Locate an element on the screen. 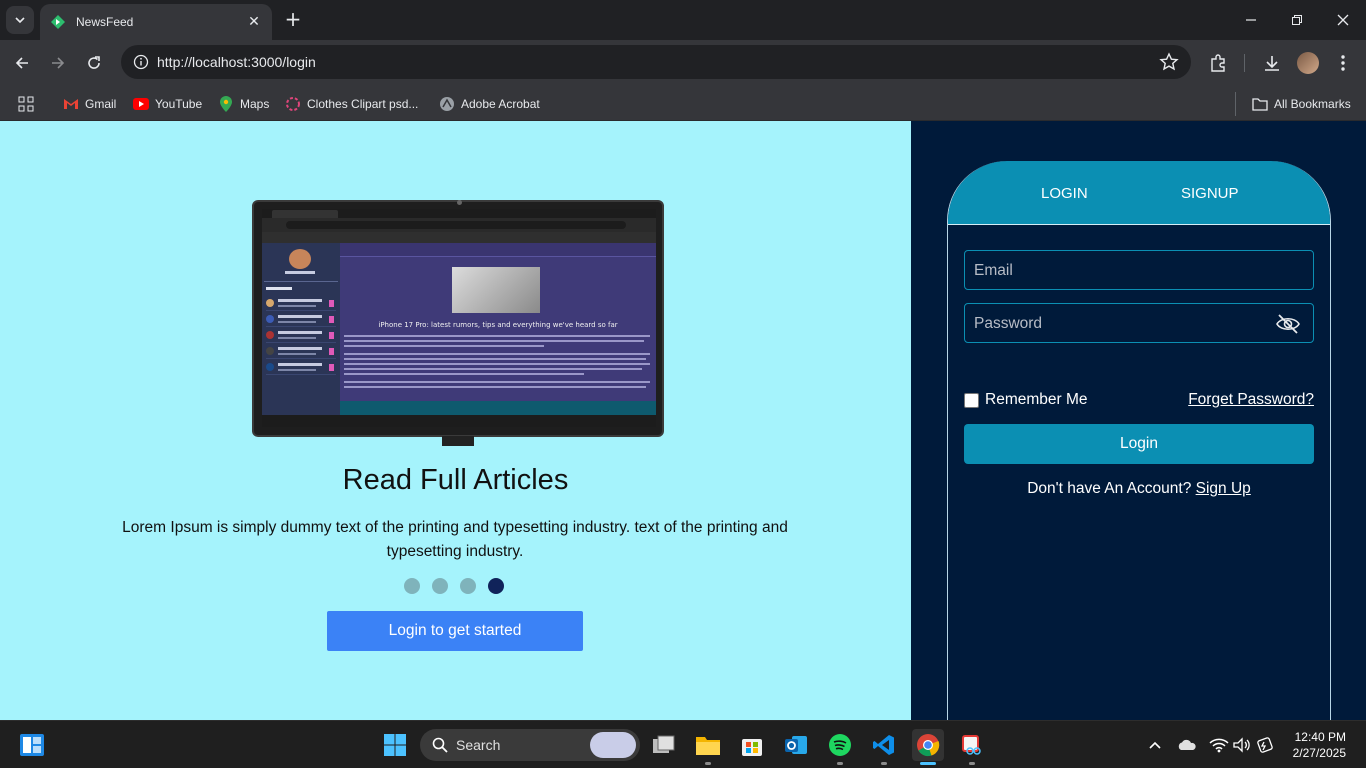  volume-icon is located at coordinates (1242, 745).